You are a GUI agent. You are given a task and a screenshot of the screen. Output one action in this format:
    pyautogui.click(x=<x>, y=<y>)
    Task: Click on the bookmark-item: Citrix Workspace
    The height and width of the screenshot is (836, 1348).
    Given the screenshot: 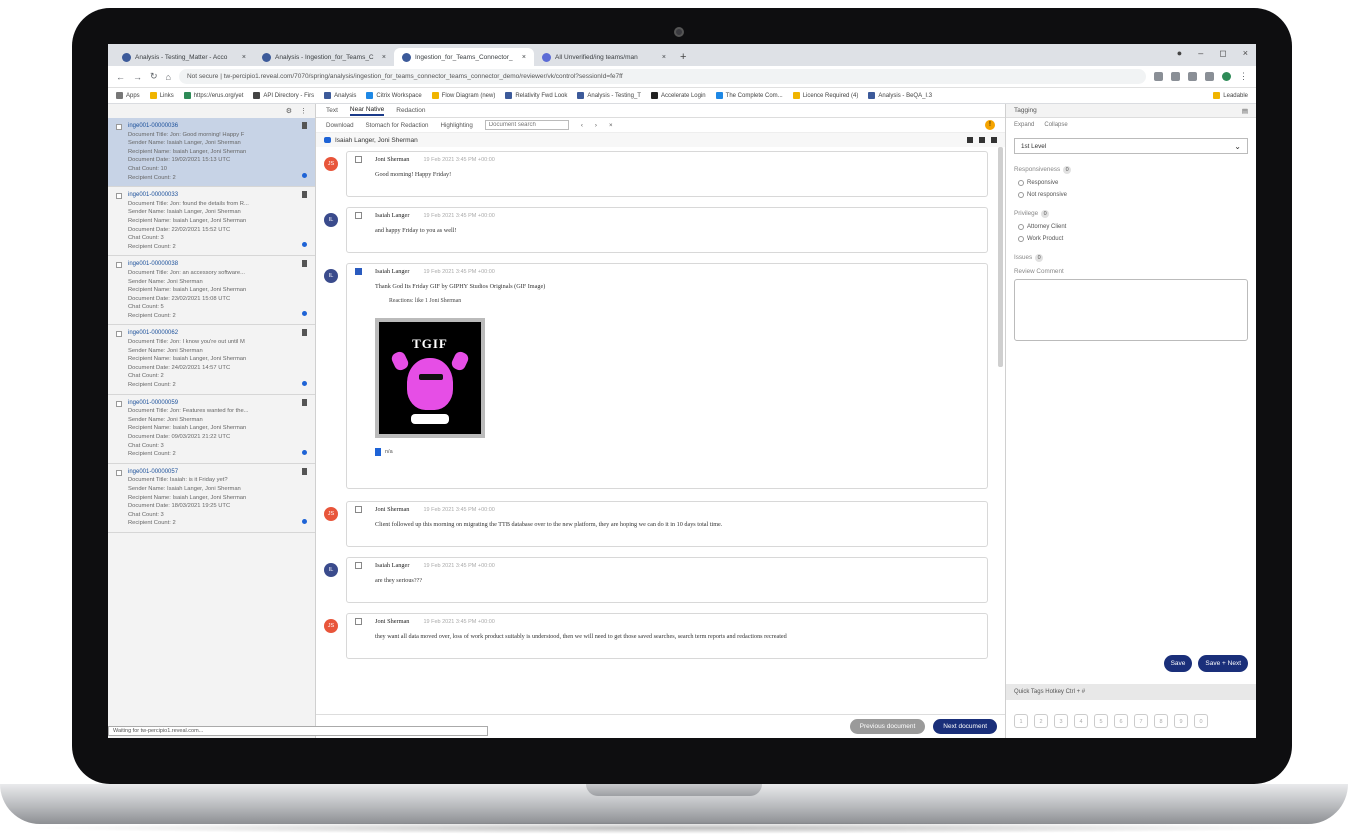 What is the action you would take?
    pyautogui.click(x=394, y=95)
    